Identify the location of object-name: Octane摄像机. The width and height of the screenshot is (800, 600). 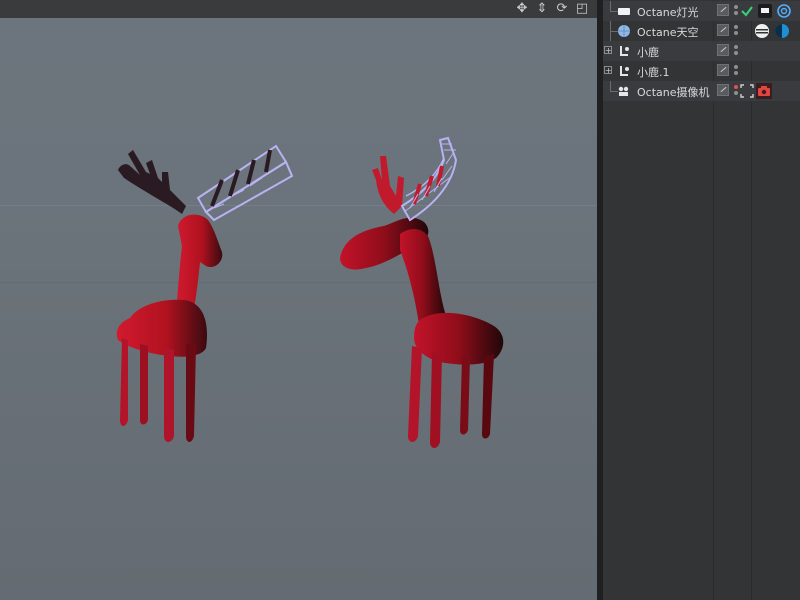
(673, 92).